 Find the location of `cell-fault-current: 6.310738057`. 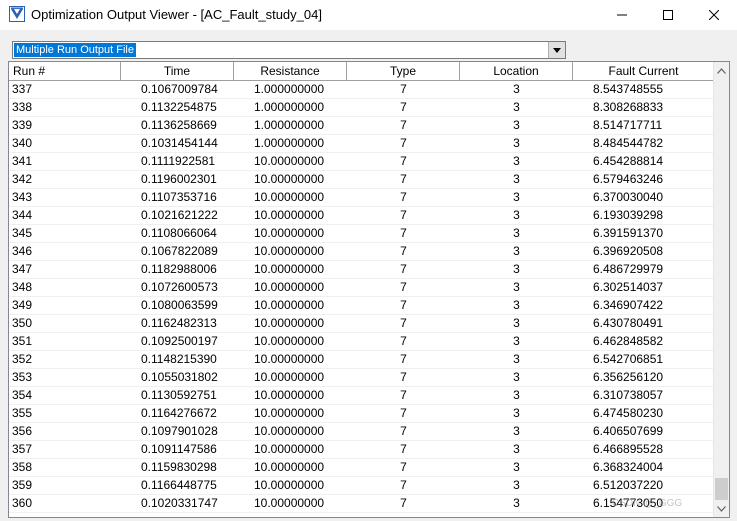

cell-fault-current: 6.310738057 is located at coordinates (628, 395).